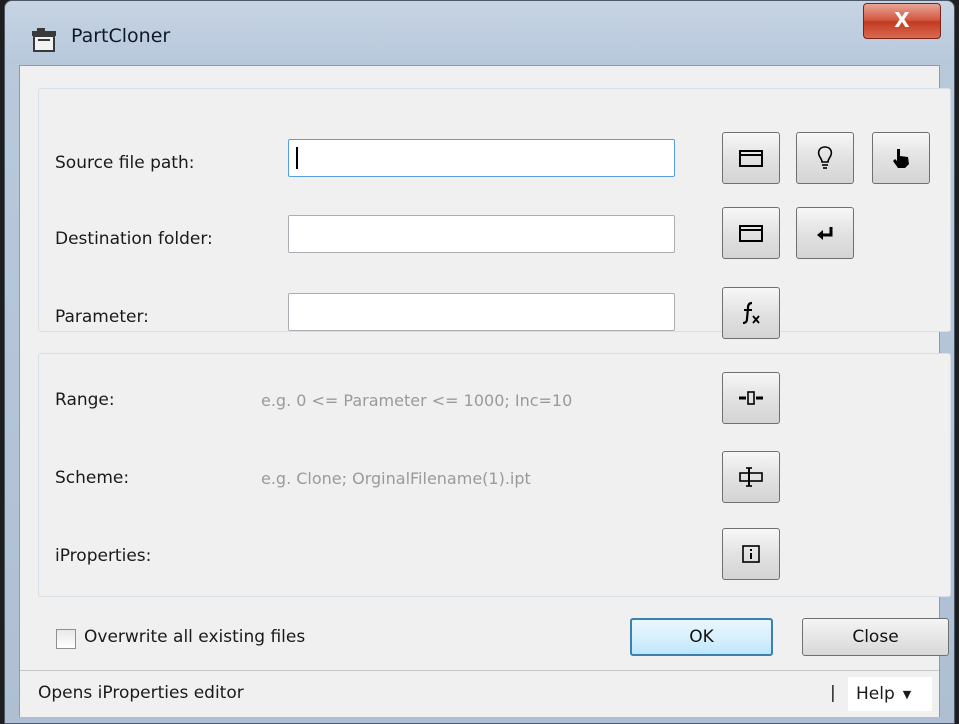 This screenshot has width=959, height=724. What do you see at coordinates (481, 234) in the screenshot?
I see `destination-folder-input` at bounding box center [481, 234].